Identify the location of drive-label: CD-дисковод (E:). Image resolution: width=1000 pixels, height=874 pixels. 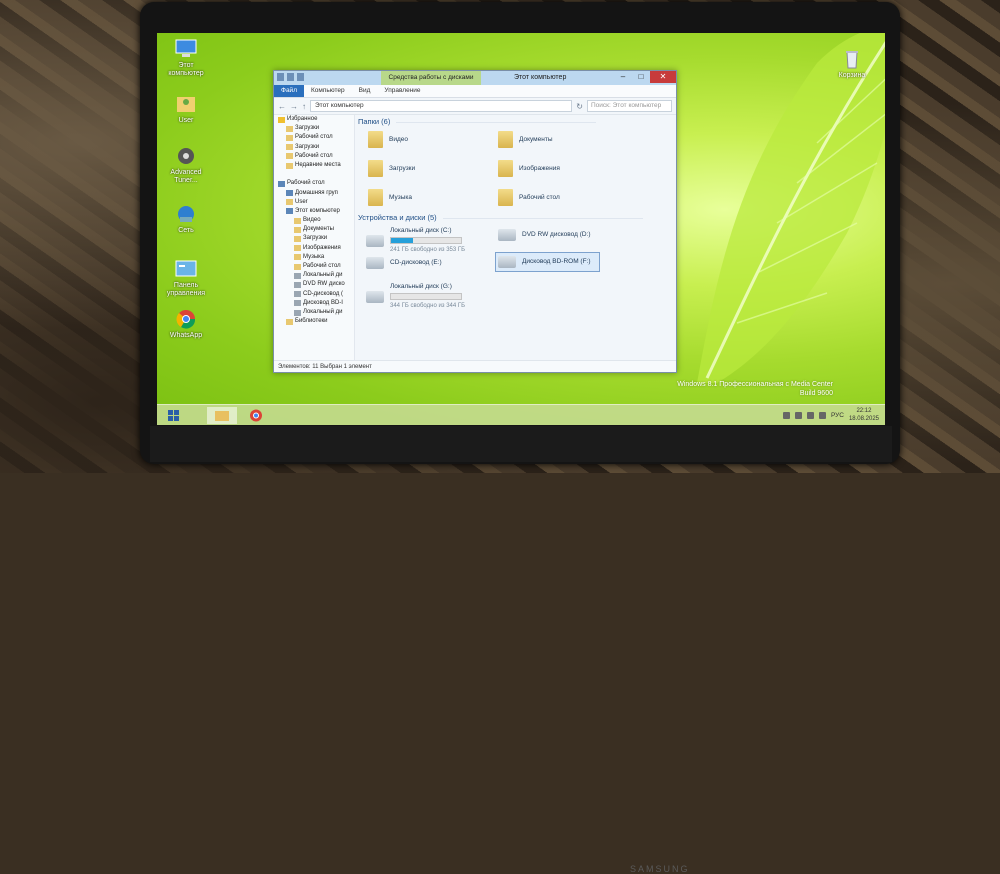
(416, 262).